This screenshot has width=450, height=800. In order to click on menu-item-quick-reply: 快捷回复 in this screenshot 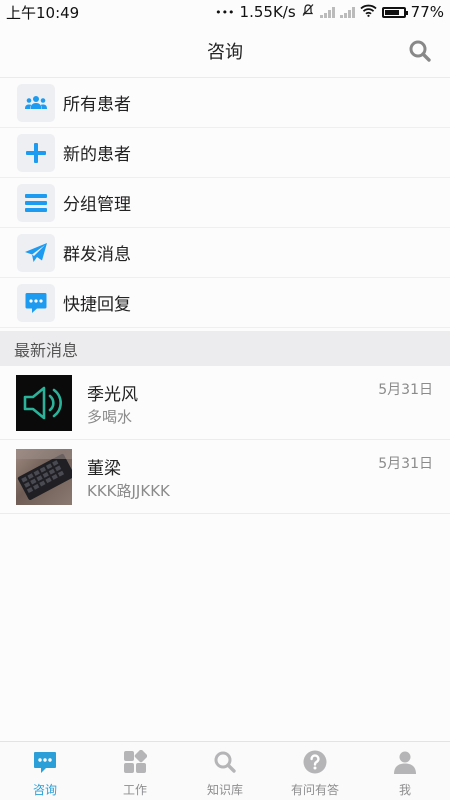, I will do `click(225, 303)`.